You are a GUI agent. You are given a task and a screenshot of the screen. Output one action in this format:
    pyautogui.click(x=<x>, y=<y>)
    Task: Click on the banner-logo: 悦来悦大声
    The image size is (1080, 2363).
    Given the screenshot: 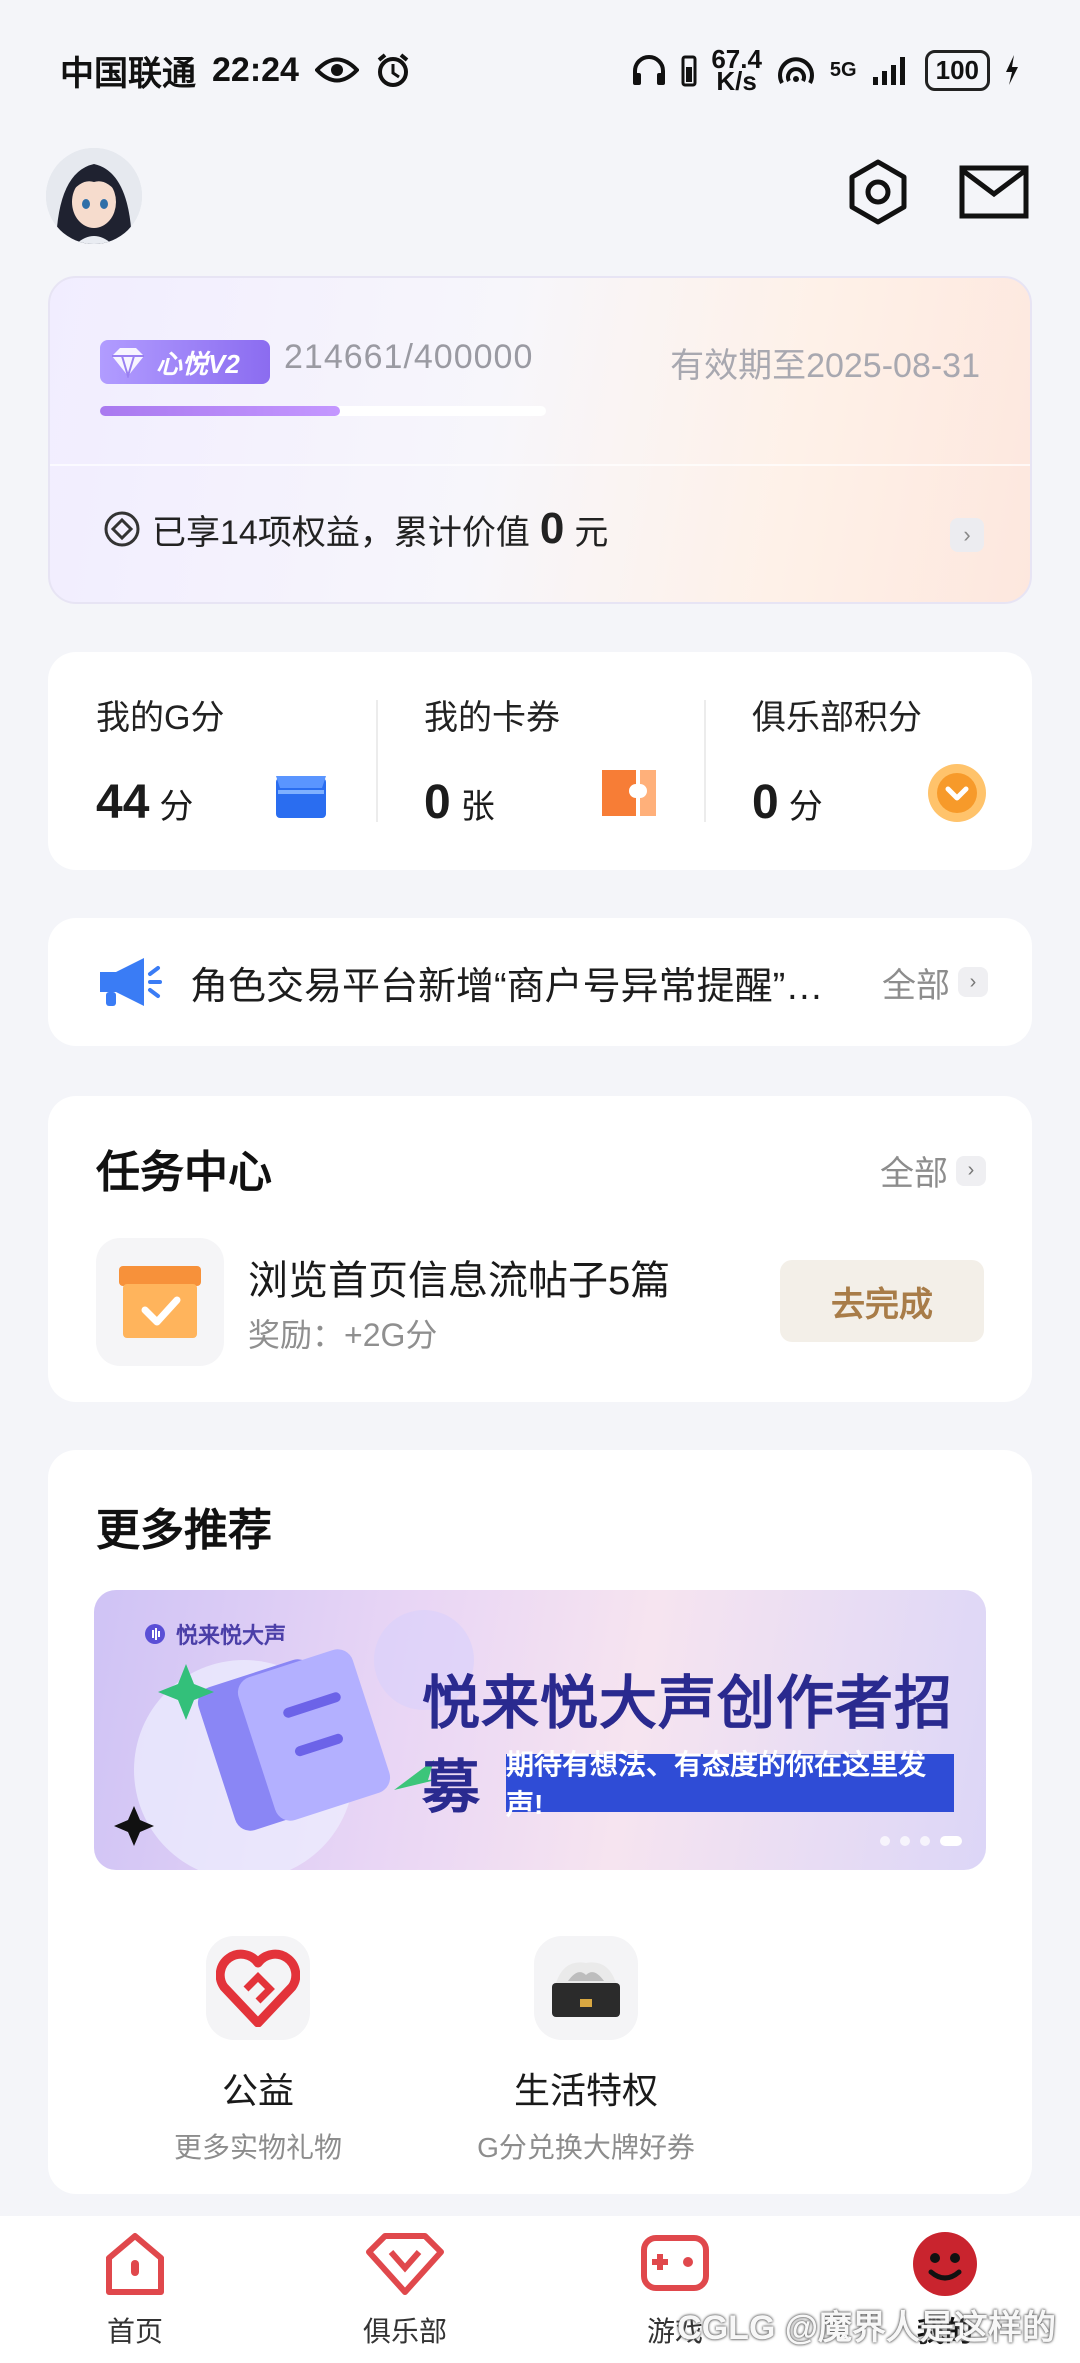 What is the action you would take?
    pyautogui.click(x=215, y=1634)
    